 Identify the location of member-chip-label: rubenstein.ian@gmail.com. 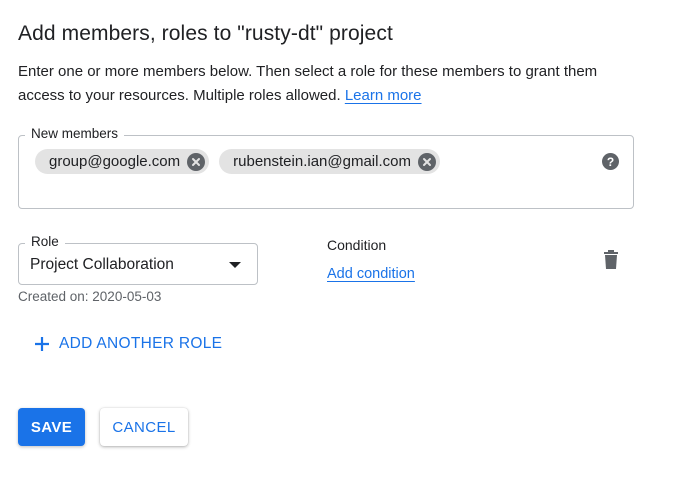
(322, 161).